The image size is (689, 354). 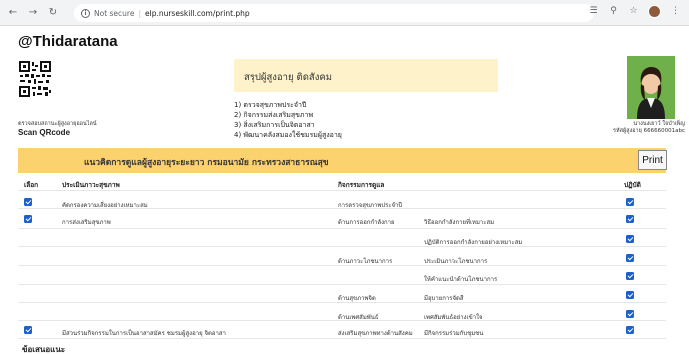 I want to click on qr-caption: ตรวจสอบสถานะผู้สูงอายุออนไลน์, so click(x=57, y=124).